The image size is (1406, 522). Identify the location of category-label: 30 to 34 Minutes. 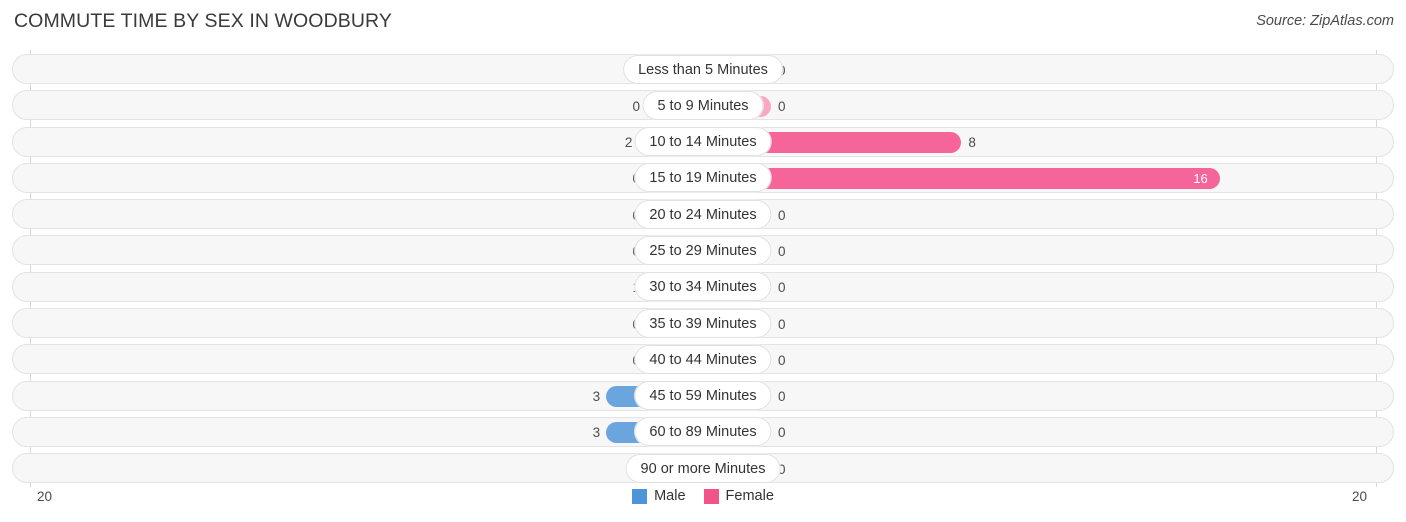
(703, 287).